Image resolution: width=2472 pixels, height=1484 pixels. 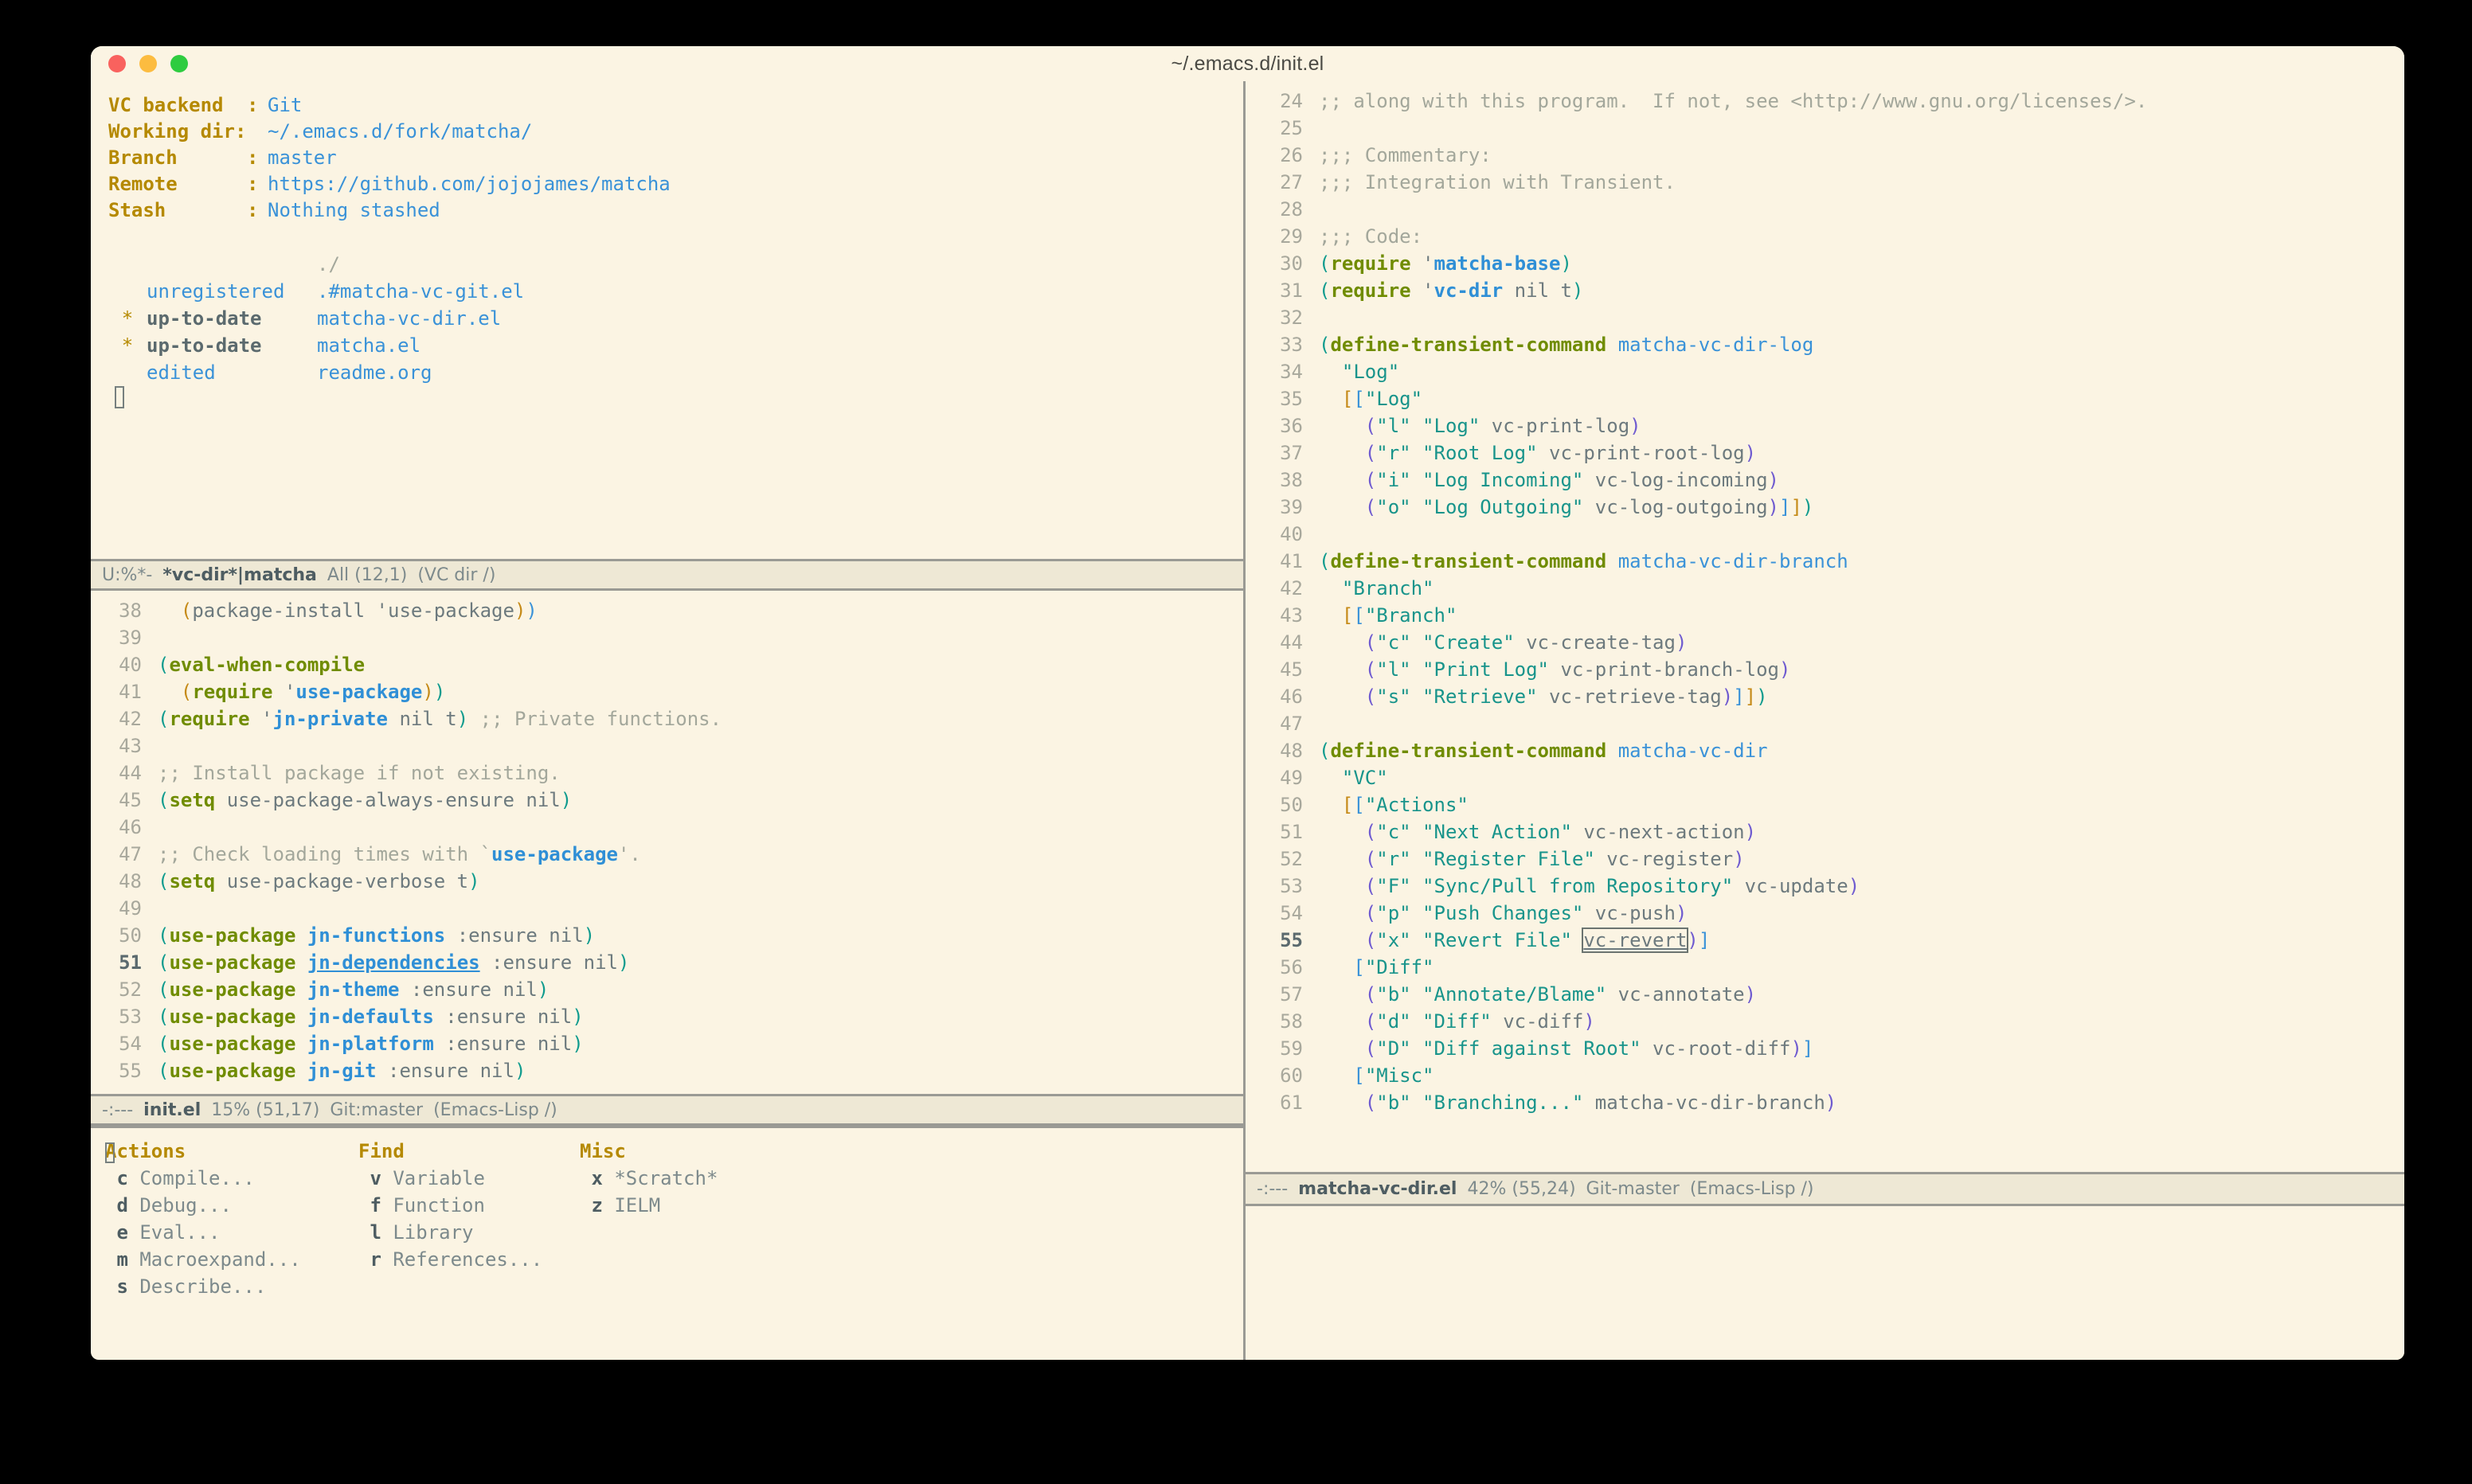 What do you see at coordinates (1832, 642) in the screenshot?
I see `code-line: 44 ("c" "Create" vc-create-tag)` at bounding box center [1832, 642].